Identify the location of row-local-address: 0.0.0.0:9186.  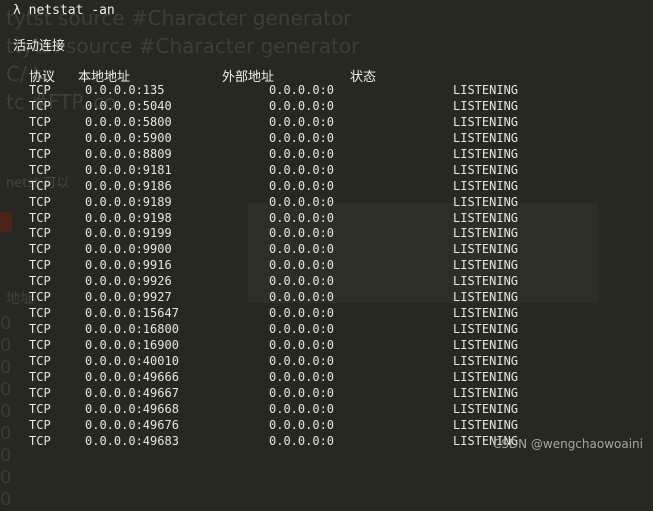
(128, 185).